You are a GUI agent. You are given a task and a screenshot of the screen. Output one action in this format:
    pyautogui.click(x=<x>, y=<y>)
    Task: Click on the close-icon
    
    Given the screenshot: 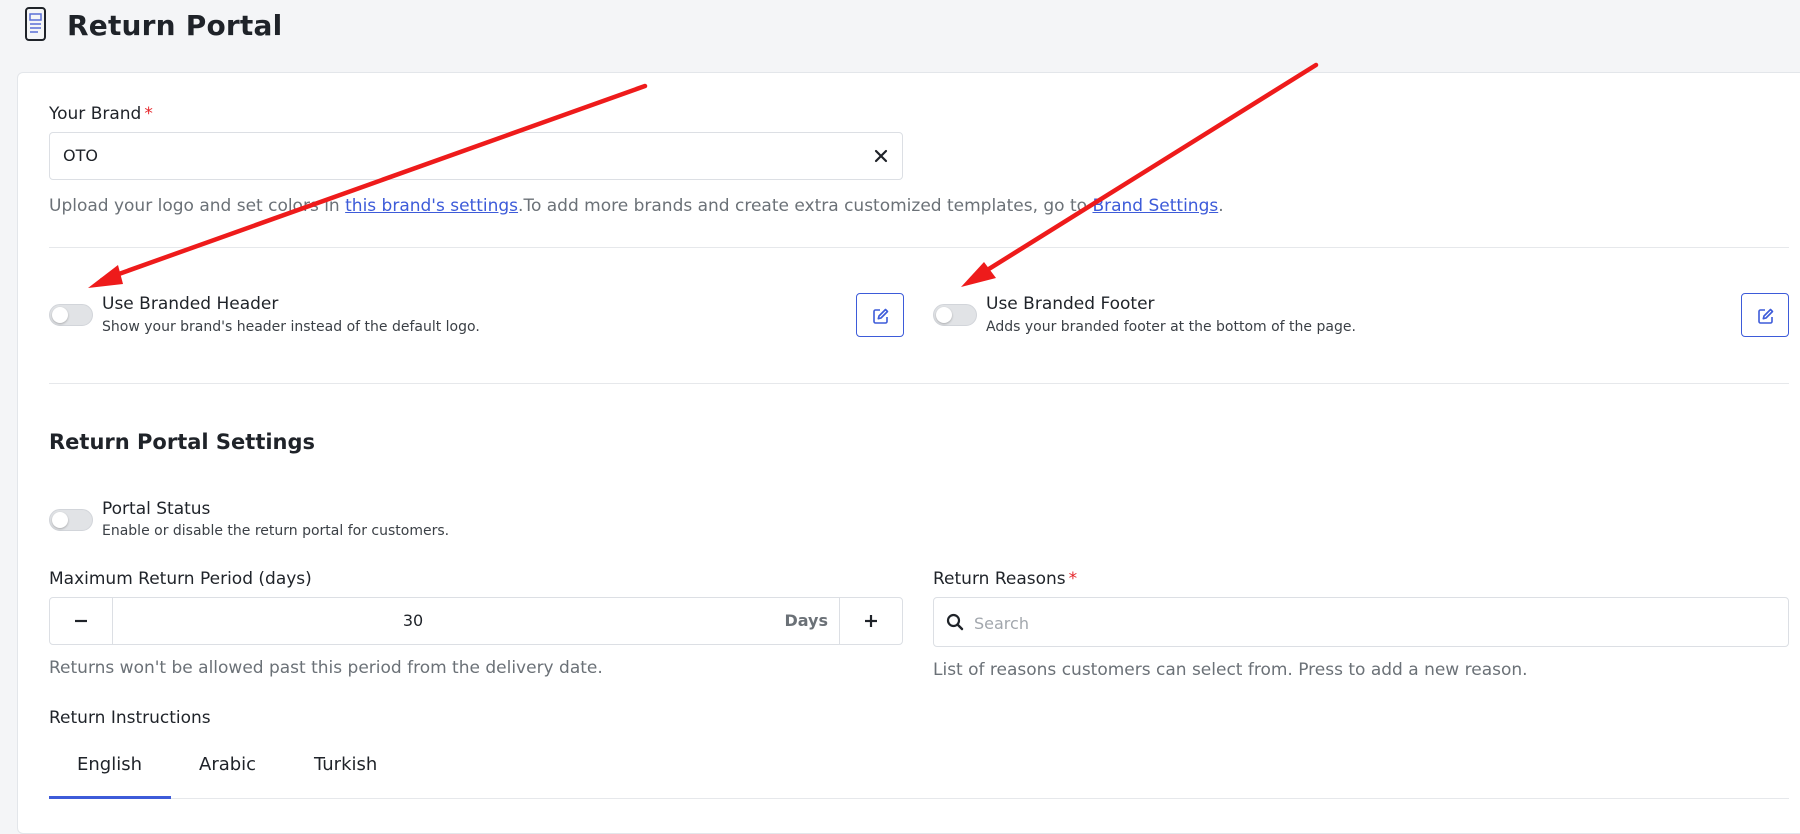 What is the action you would take?
    pyautogui.click(x=881, y=156)
    